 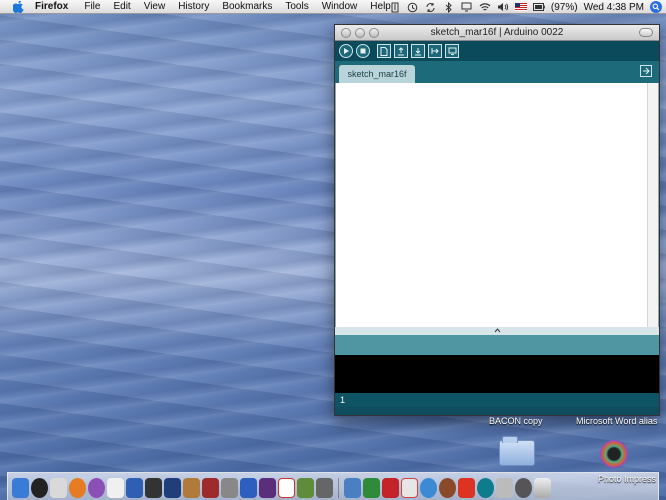 What do you see at coordinates (390, 488) in the screenshot?
I see `acrobat-icon` at bounding box center [390, 488].